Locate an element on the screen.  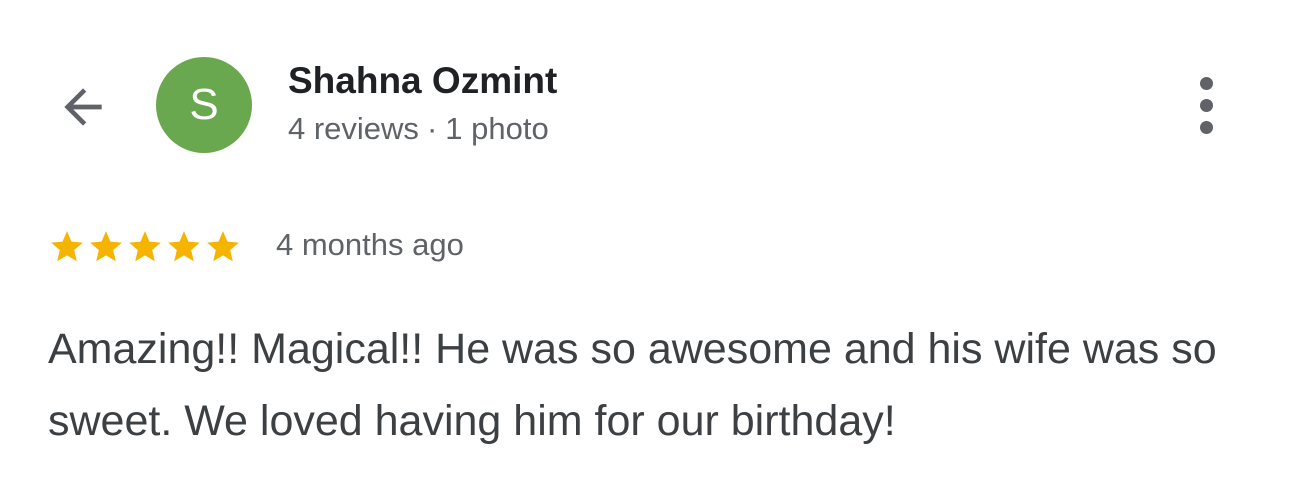
avatar-initial: S is located at coordinates (204, 104).